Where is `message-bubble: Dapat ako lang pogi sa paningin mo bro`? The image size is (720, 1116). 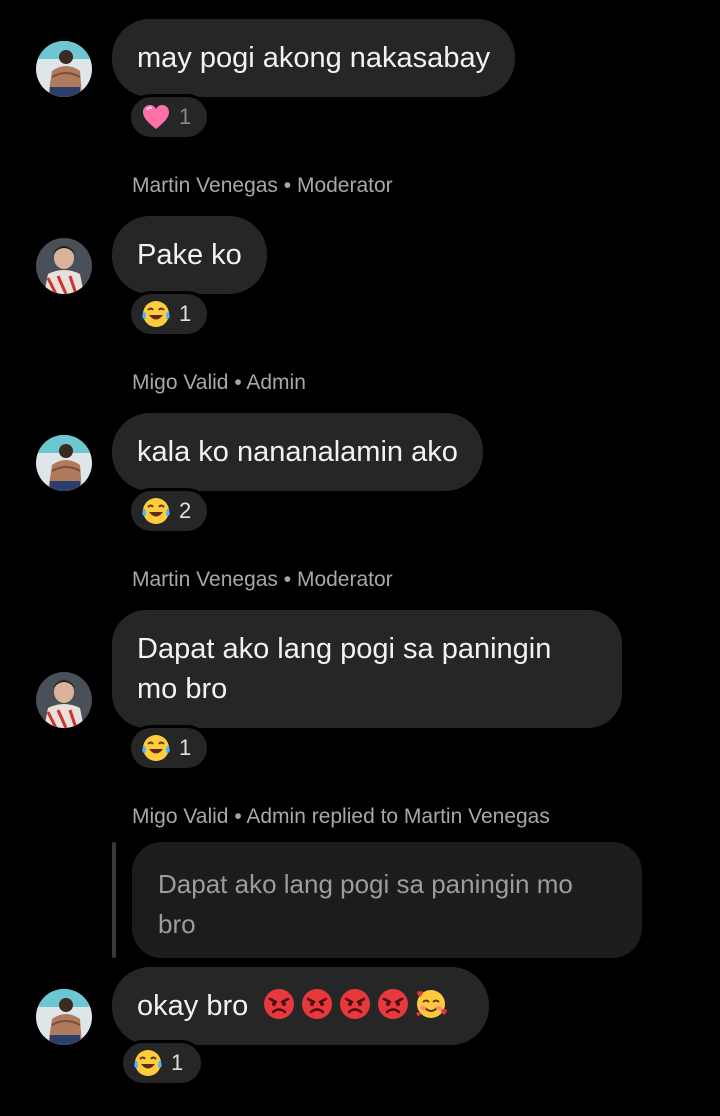 message-bubble: Dapat ako lang pogi sa paningin mo bro is located at coordinates (367, 669).